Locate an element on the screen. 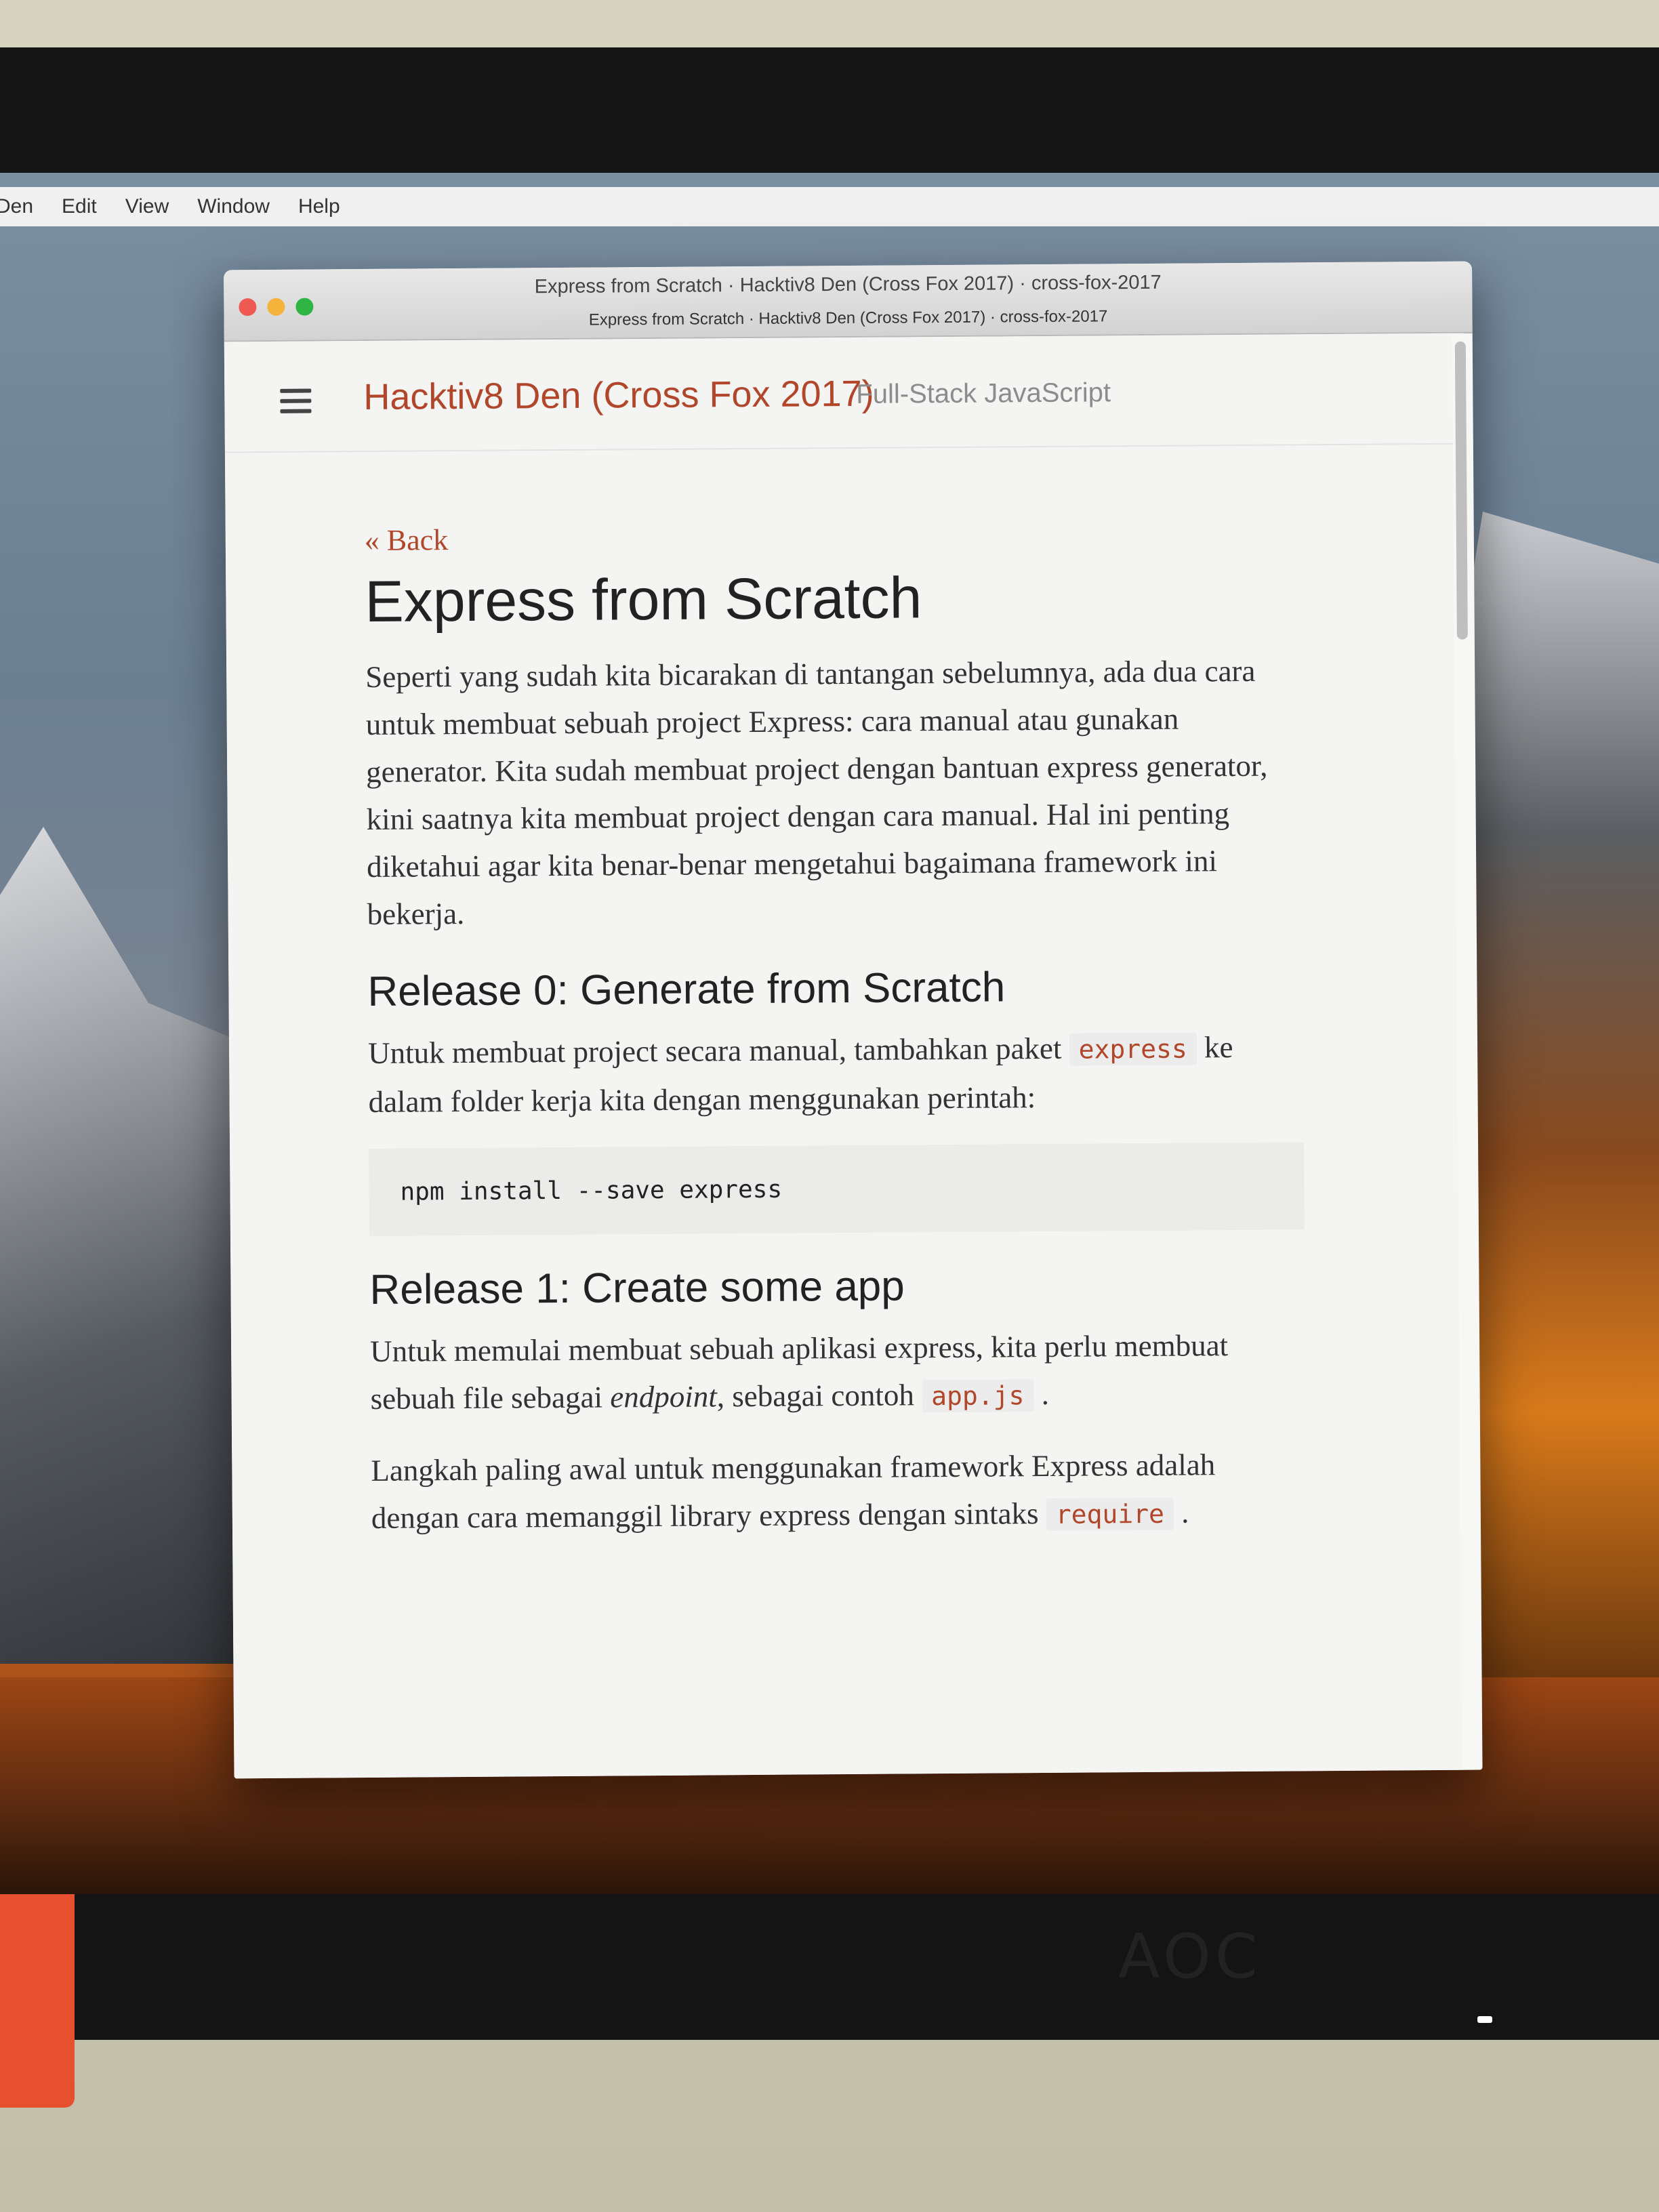 Image resolution: width=1659 pixels, height=2212 pixels. monitor-logo: AOC is located at coordinates (1190, 1957).